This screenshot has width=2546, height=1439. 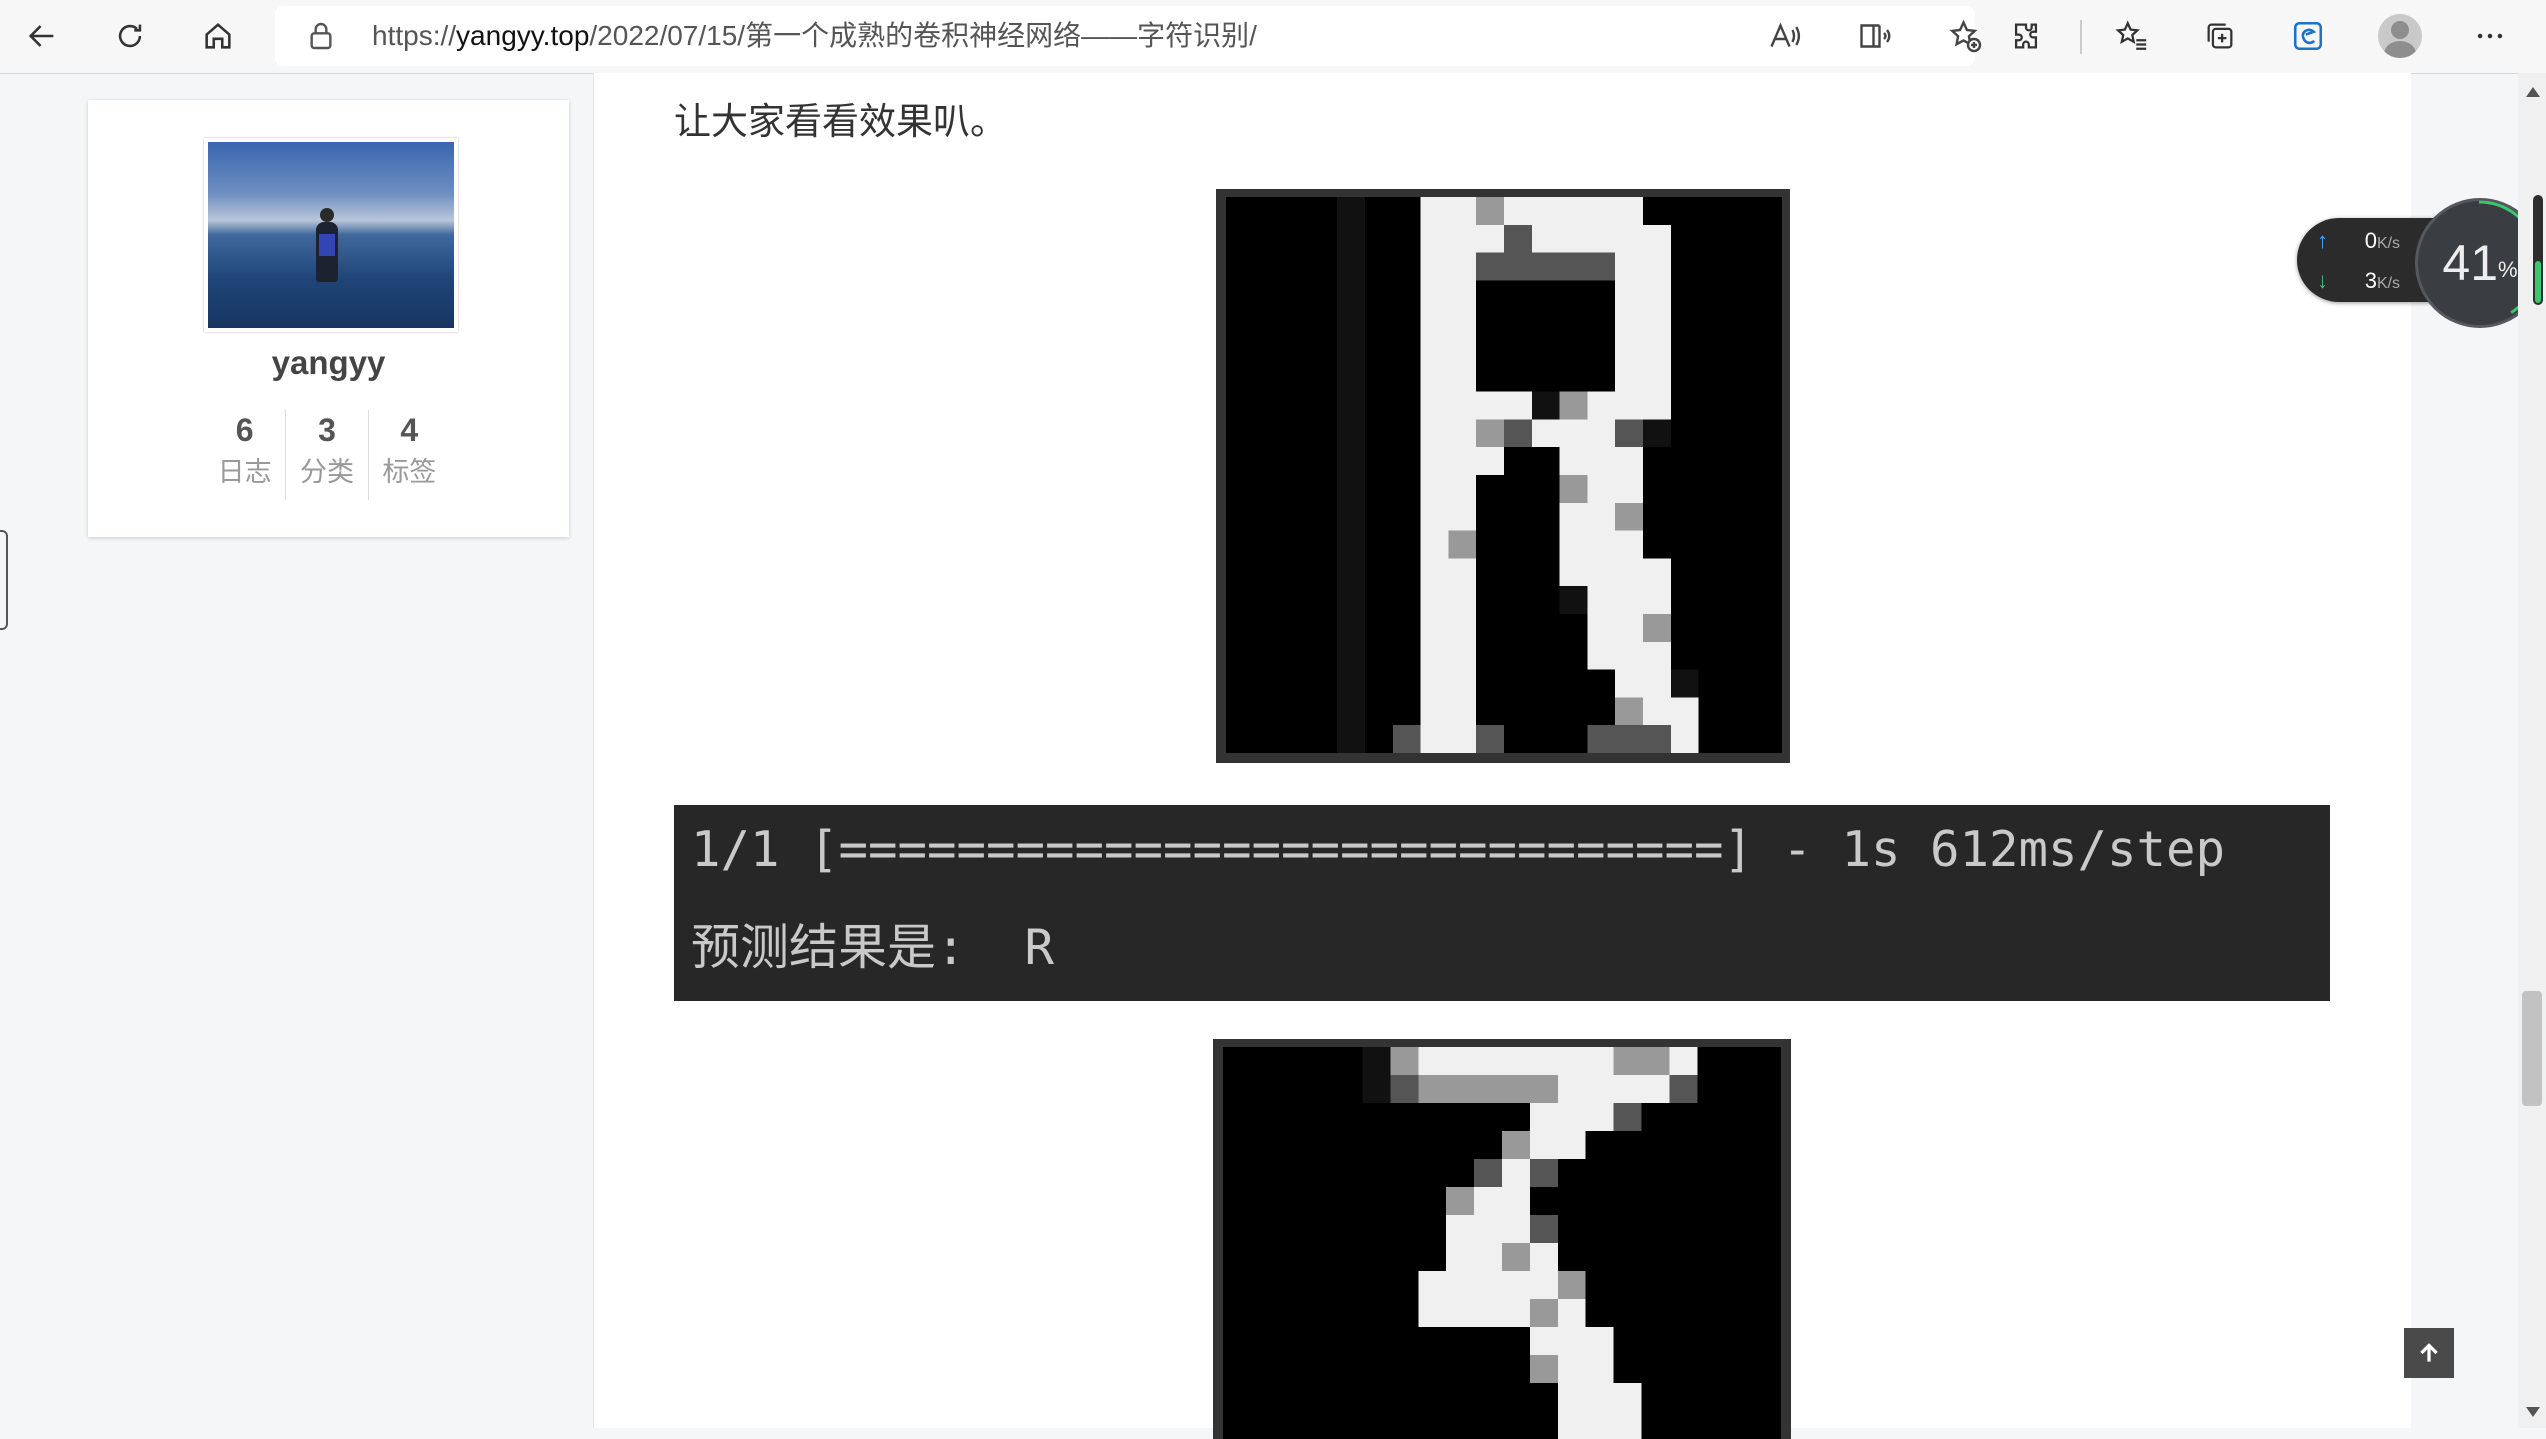 I want to click on collections-icon, so click(x=2220, y=36).